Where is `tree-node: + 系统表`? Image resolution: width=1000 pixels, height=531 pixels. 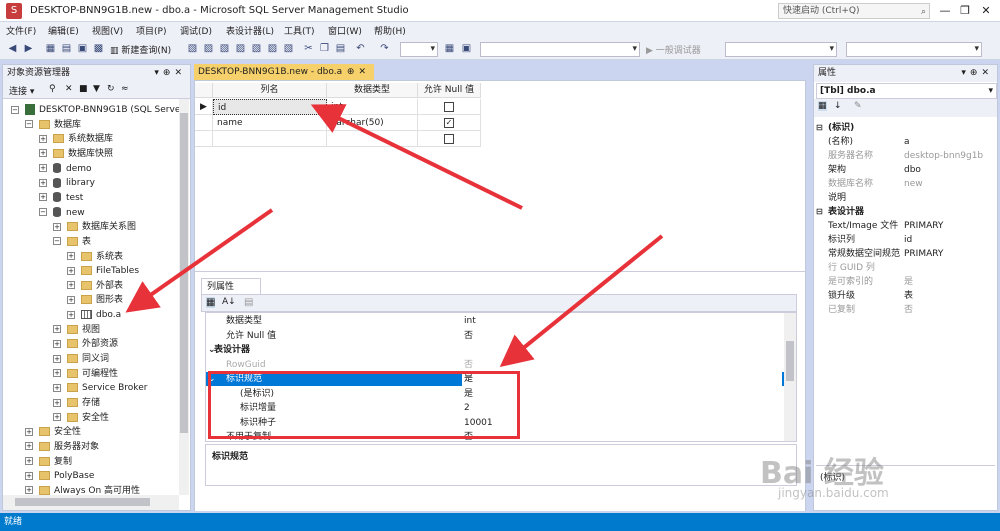 tree-node: + 系统表 is located at coordinates (95, 257).